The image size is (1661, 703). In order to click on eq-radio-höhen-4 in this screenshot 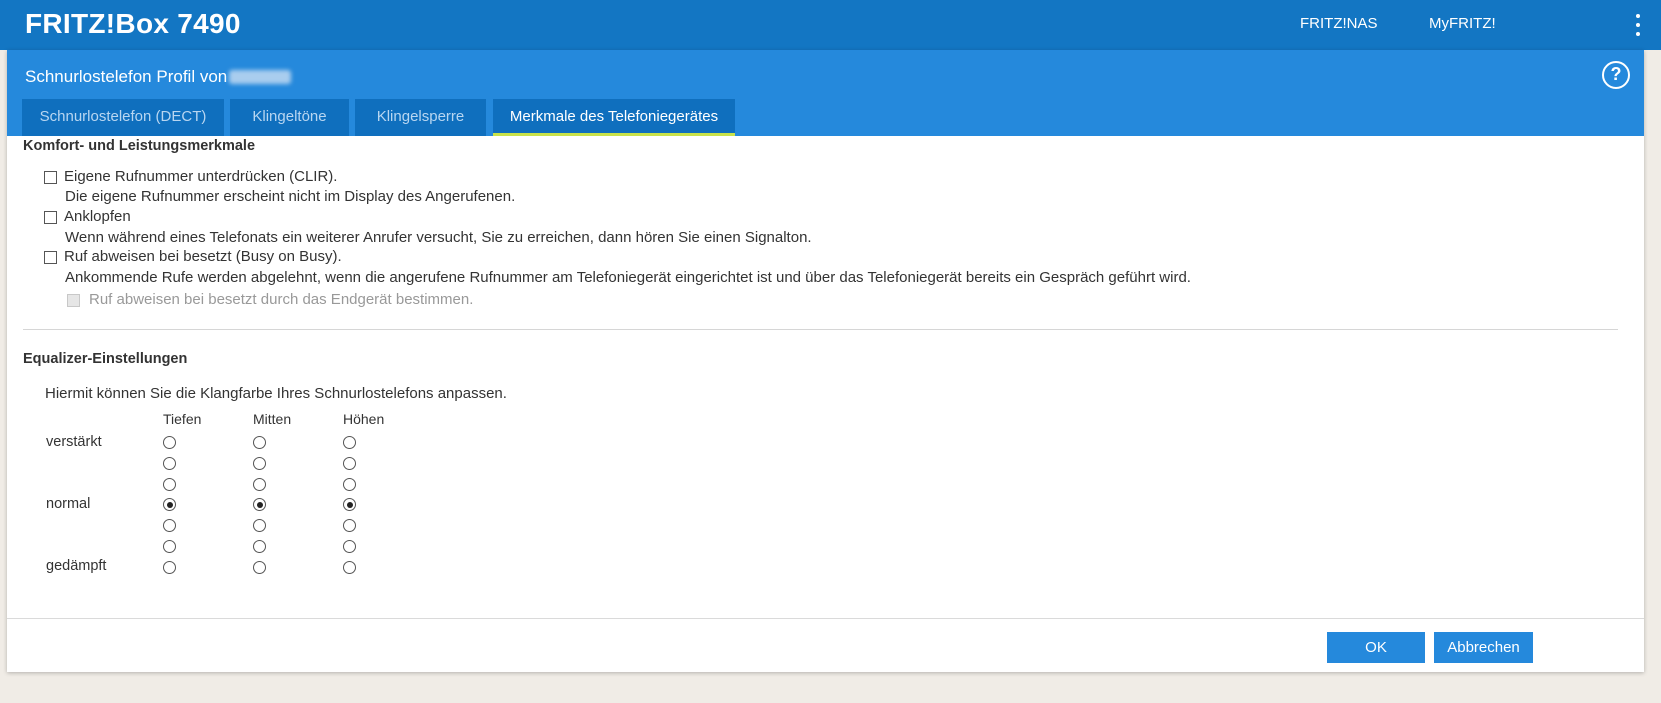, I will do `click(349, 505)`.